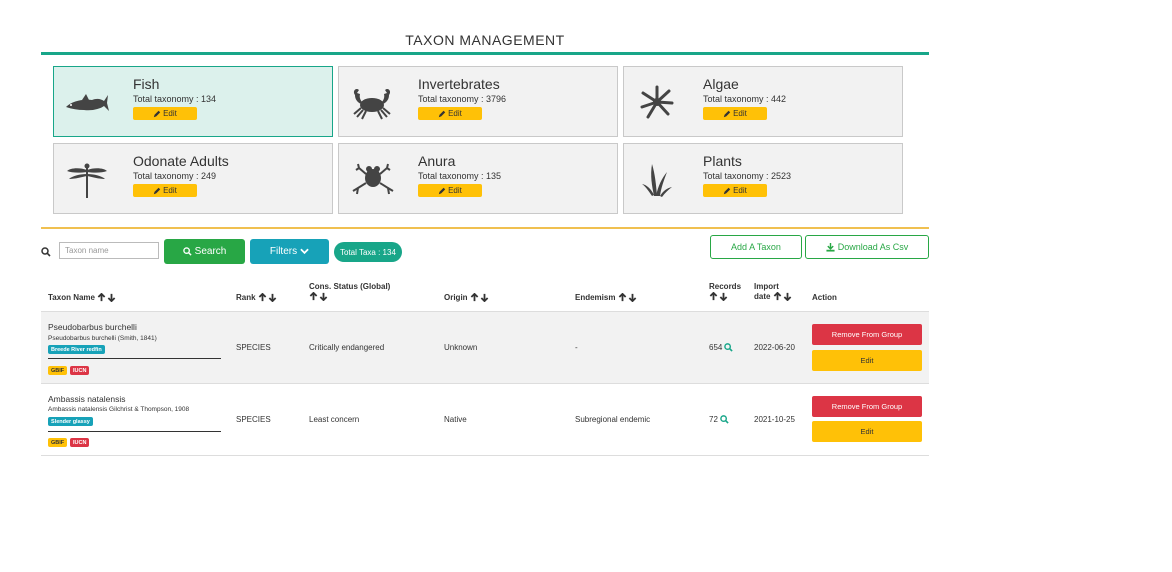 The width and height of the screenshot is (1172, 572). I want to click on plant-icon, so click(657, 180).